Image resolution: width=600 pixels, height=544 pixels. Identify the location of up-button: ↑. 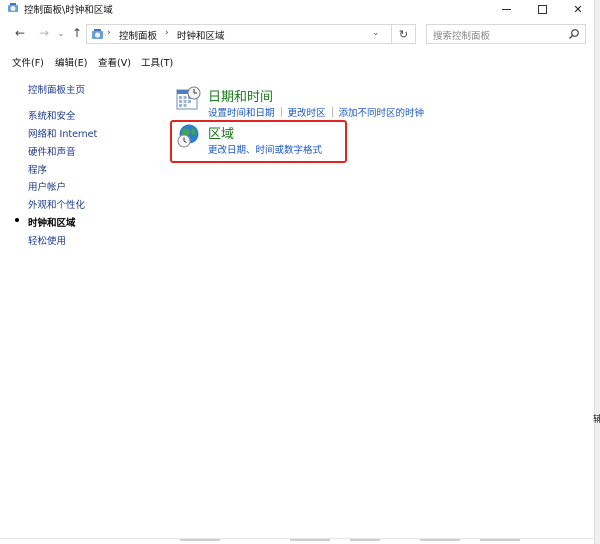
(77, 33).